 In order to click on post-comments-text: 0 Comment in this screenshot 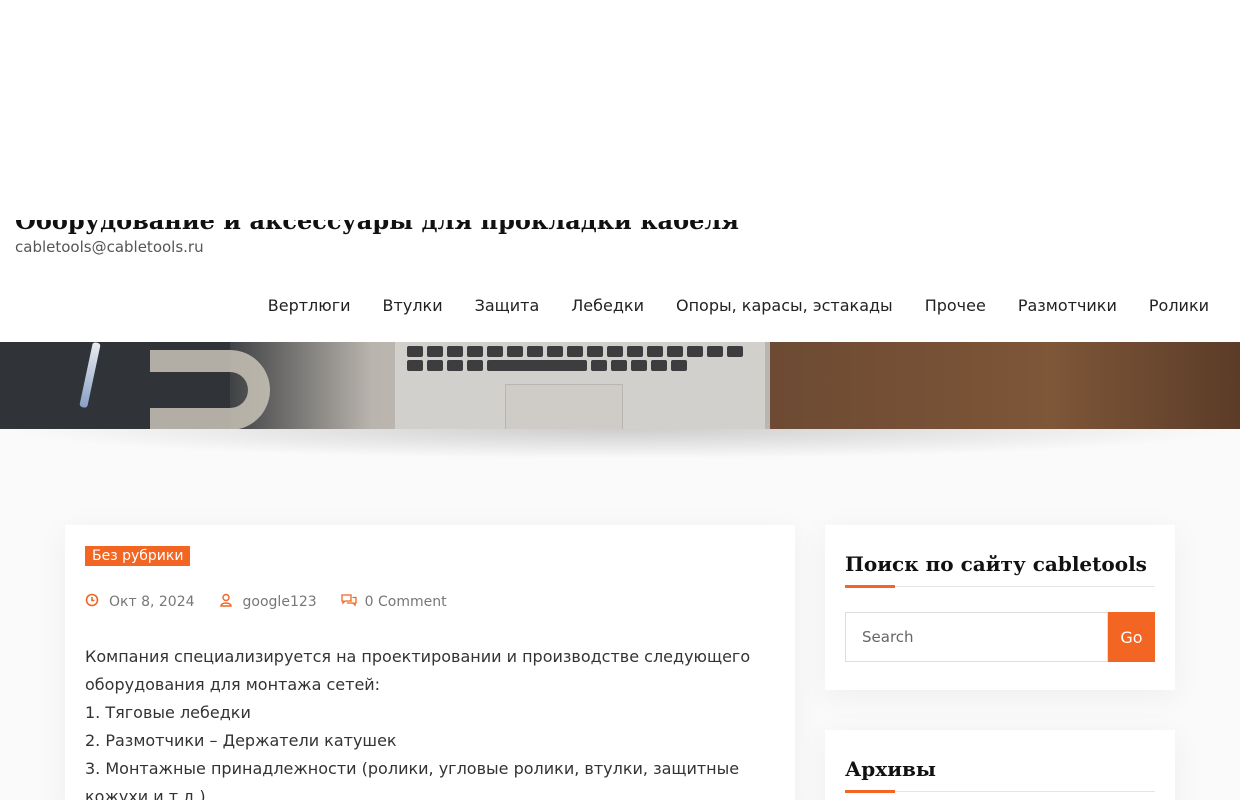, I will do `click(405, 602)`.